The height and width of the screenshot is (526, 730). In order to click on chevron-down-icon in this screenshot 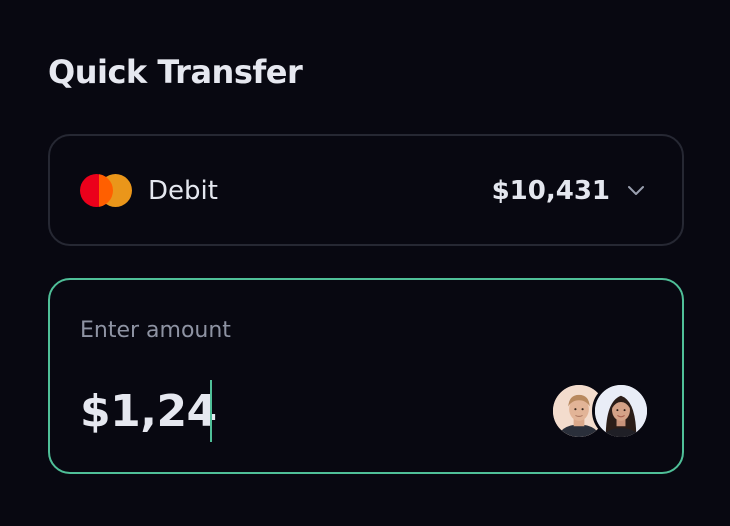, I will do `click(636, 190)`.